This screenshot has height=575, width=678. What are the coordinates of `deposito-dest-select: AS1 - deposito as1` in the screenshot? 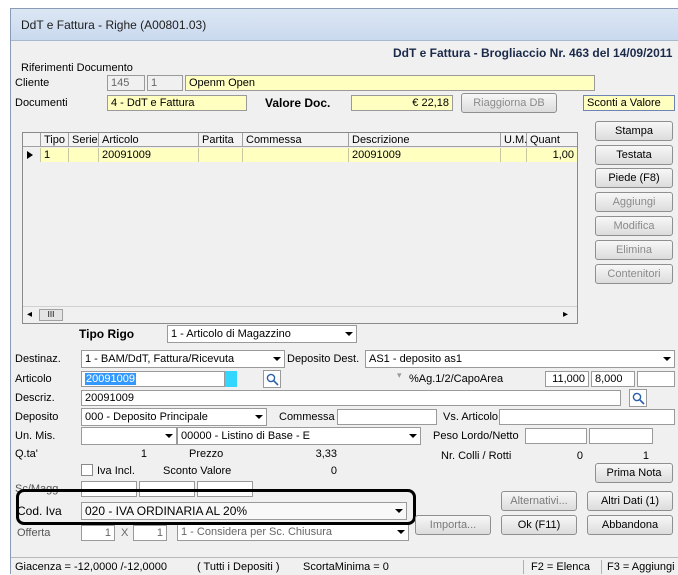 It's located at (520, 359).